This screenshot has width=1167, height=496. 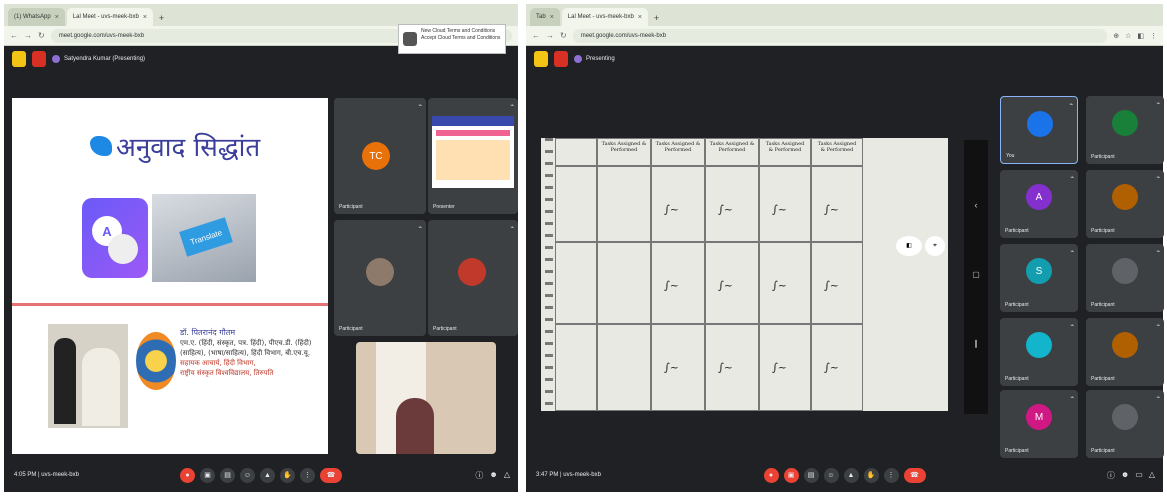 What do you see at coordinates (1039, 197) in the screenshot?
I see `avatar: A` at bounding box center [1039, 197].